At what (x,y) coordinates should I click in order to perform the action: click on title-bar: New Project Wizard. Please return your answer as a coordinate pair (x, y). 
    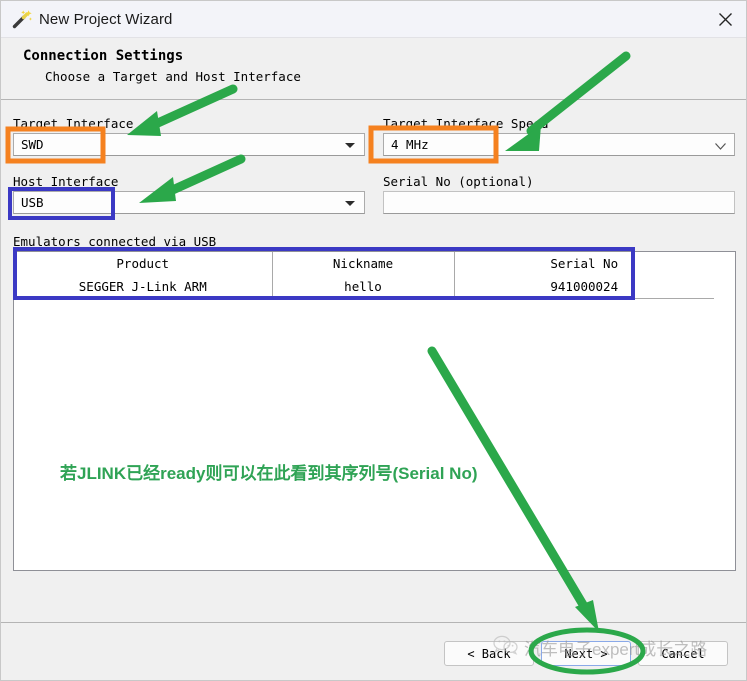
    Looking at the image, I should click on (373, 19).